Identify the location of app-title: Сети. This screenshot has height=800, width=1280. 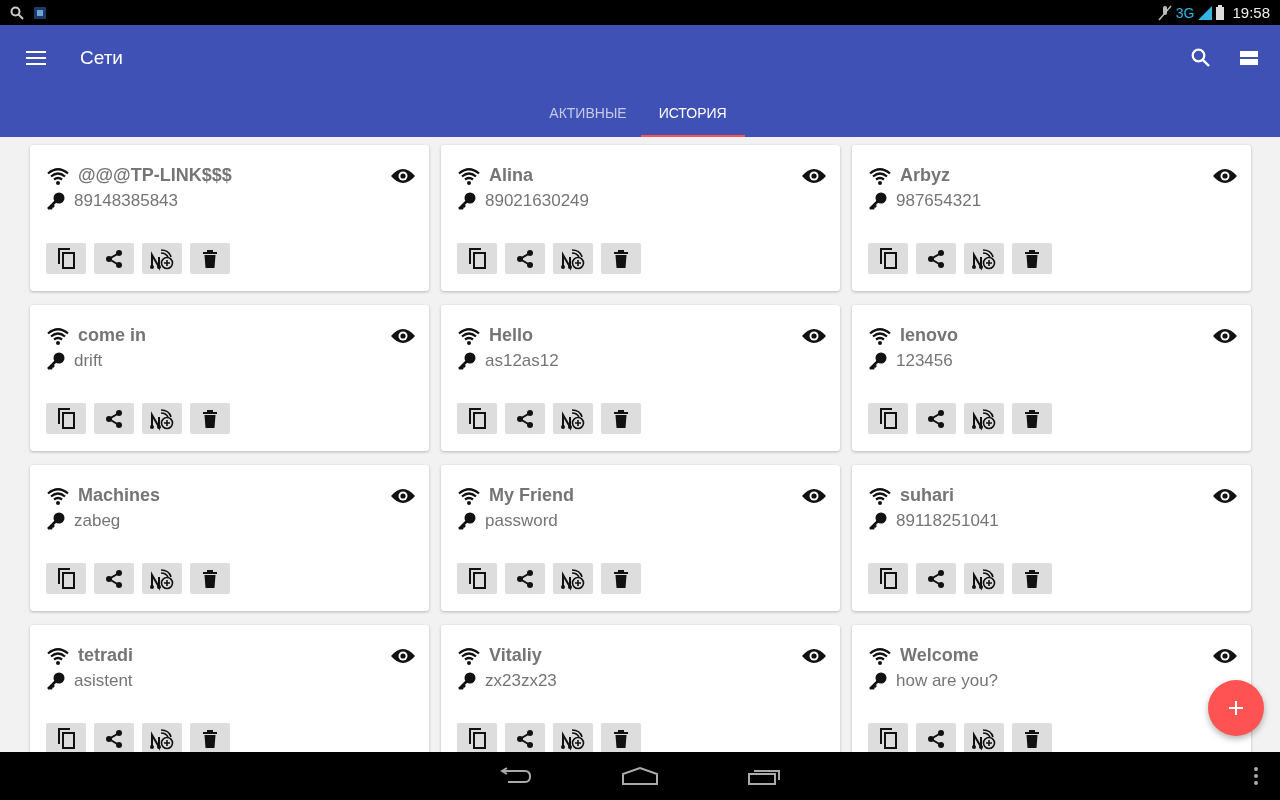
(101, 57).